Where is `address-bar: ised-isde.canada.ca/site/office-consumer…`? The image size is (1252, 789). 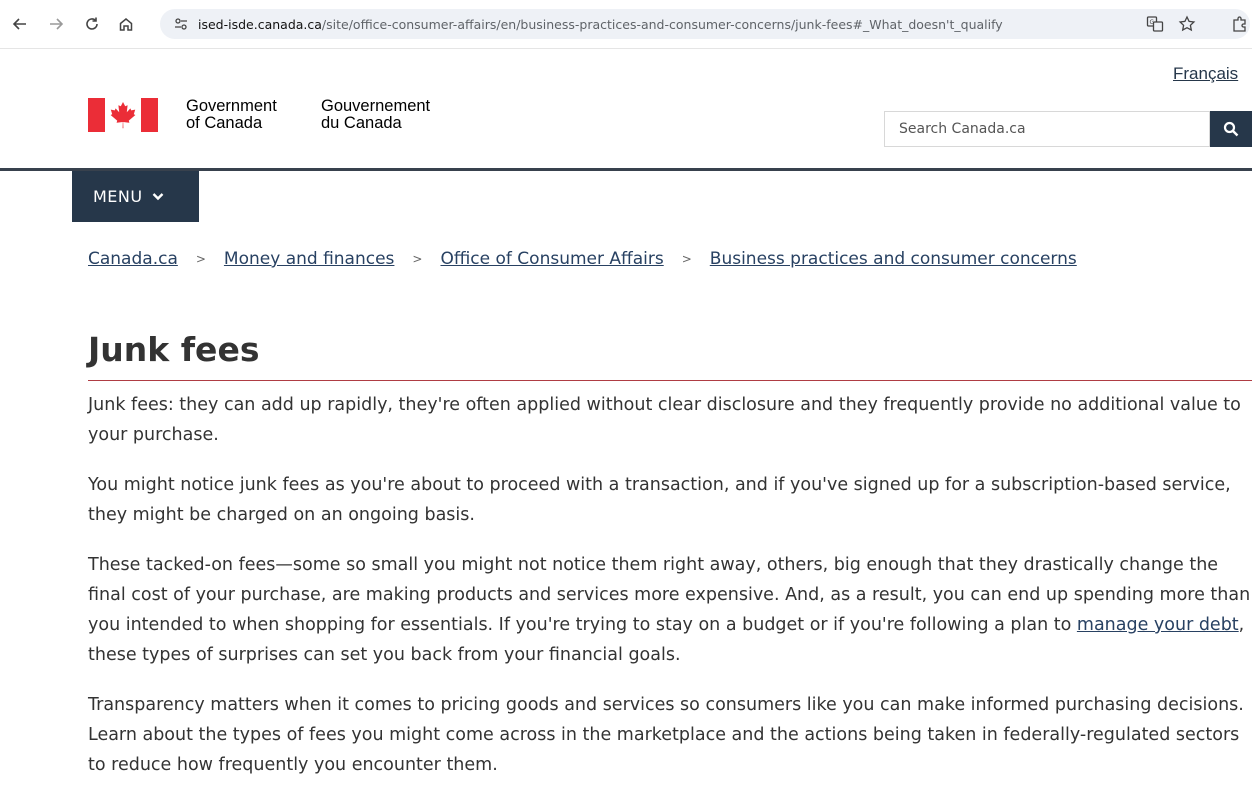 address-bar: ised-isde.canada.ca/site/office-consumer… is located at coordinates (705, 24).